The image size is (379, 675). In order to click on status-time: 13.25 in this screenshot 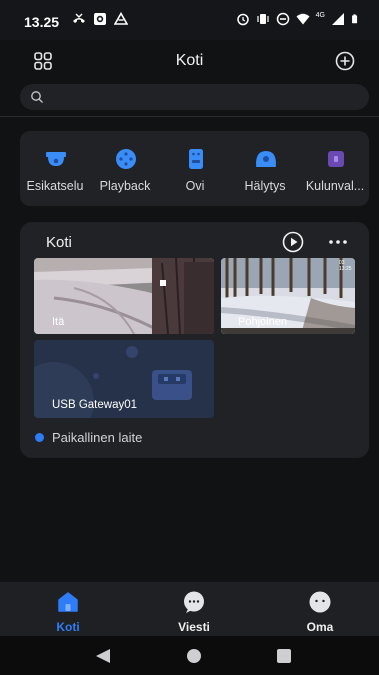, I will do `click(42, 22)`.